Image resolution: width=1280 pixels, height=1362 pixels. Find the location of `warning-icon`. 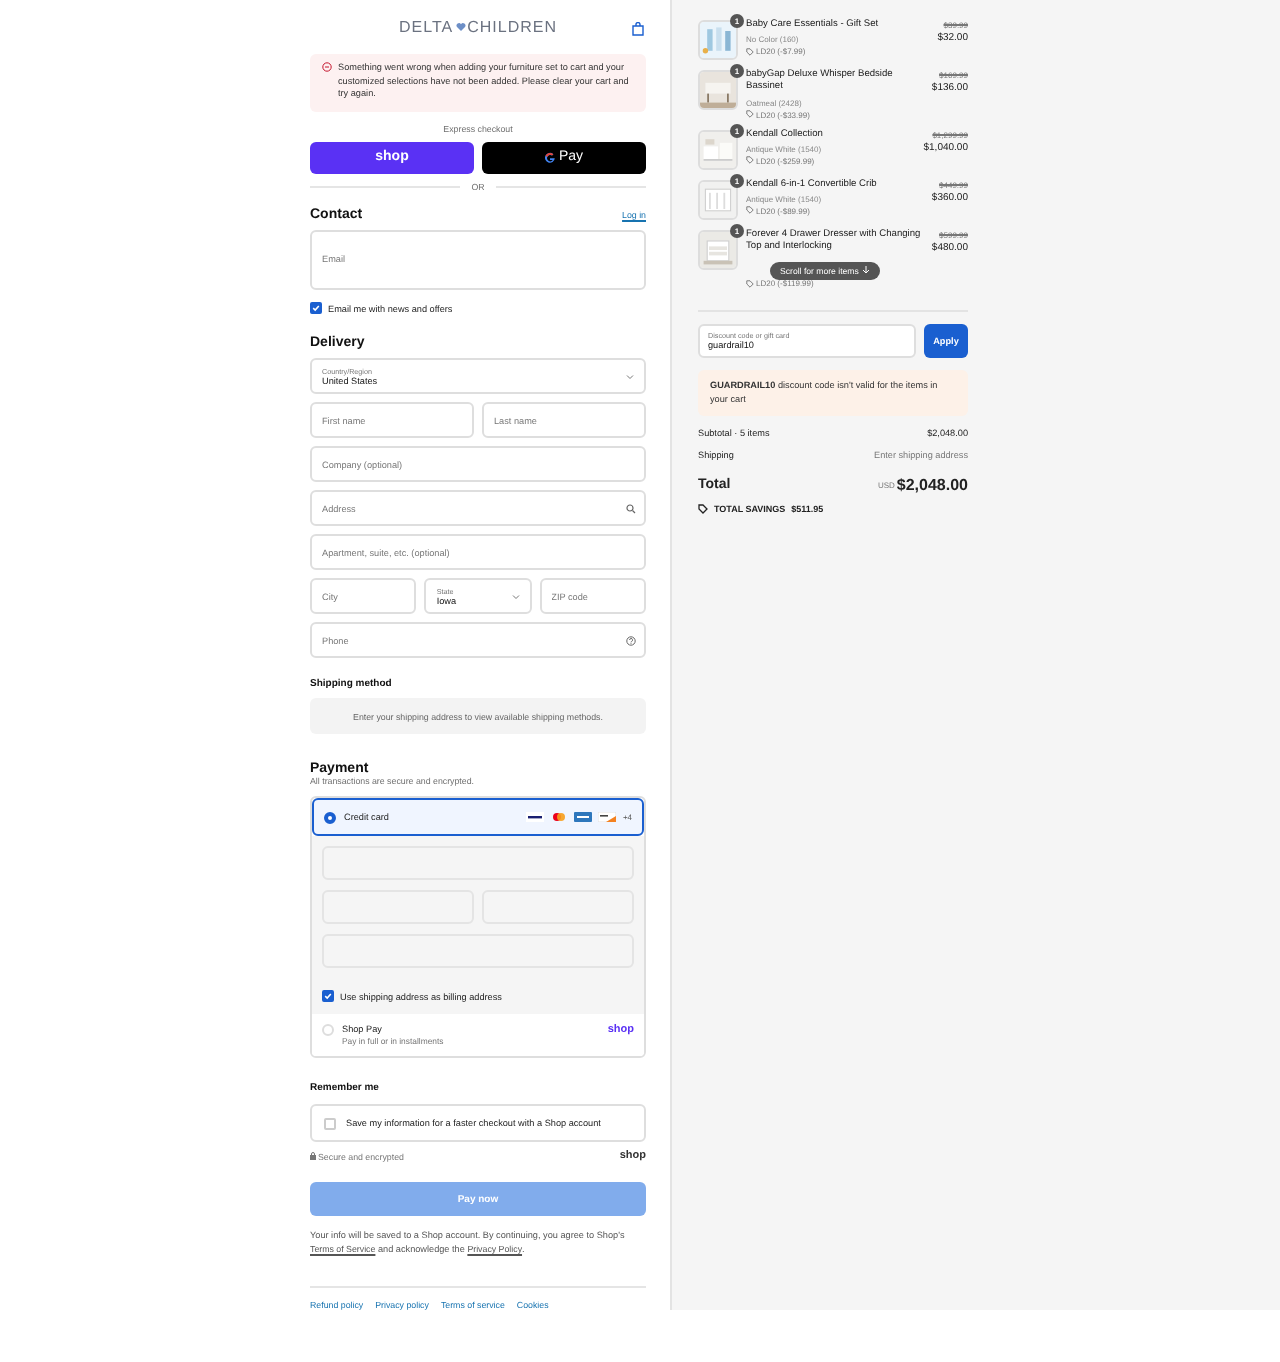

warning-icon is located at coordinates (327, 67).